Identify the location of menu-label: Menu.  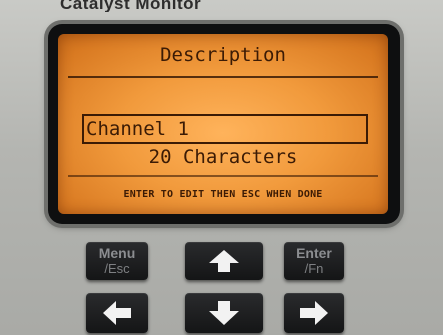
(117, 253).